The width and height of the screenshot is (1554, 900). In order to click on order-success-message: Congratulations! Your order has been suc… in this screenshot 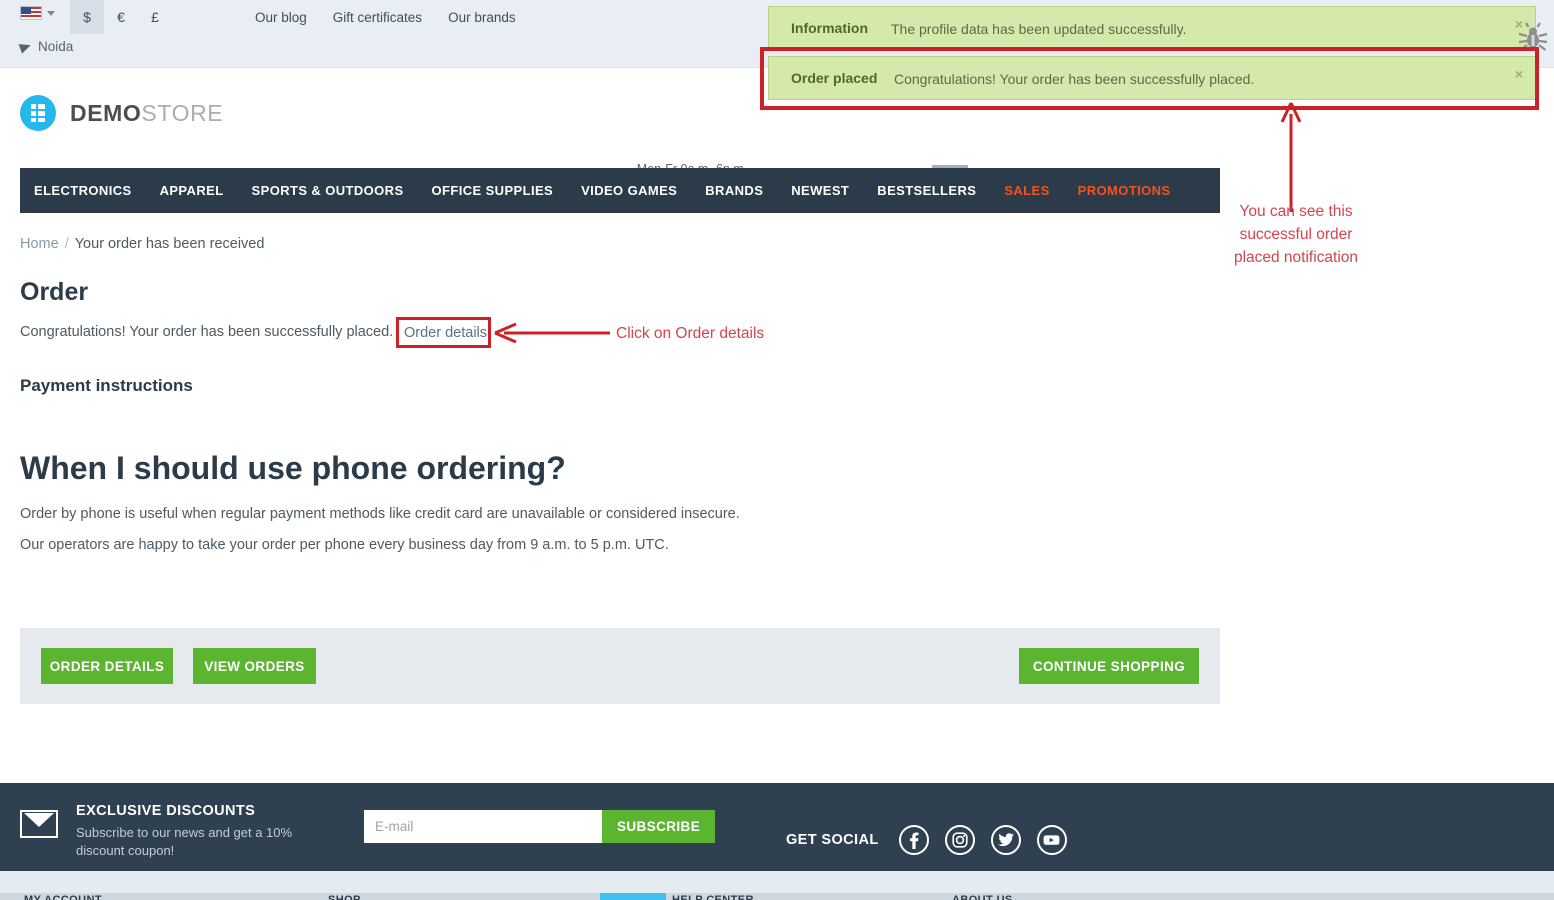, I will do `click(207, 332)`.